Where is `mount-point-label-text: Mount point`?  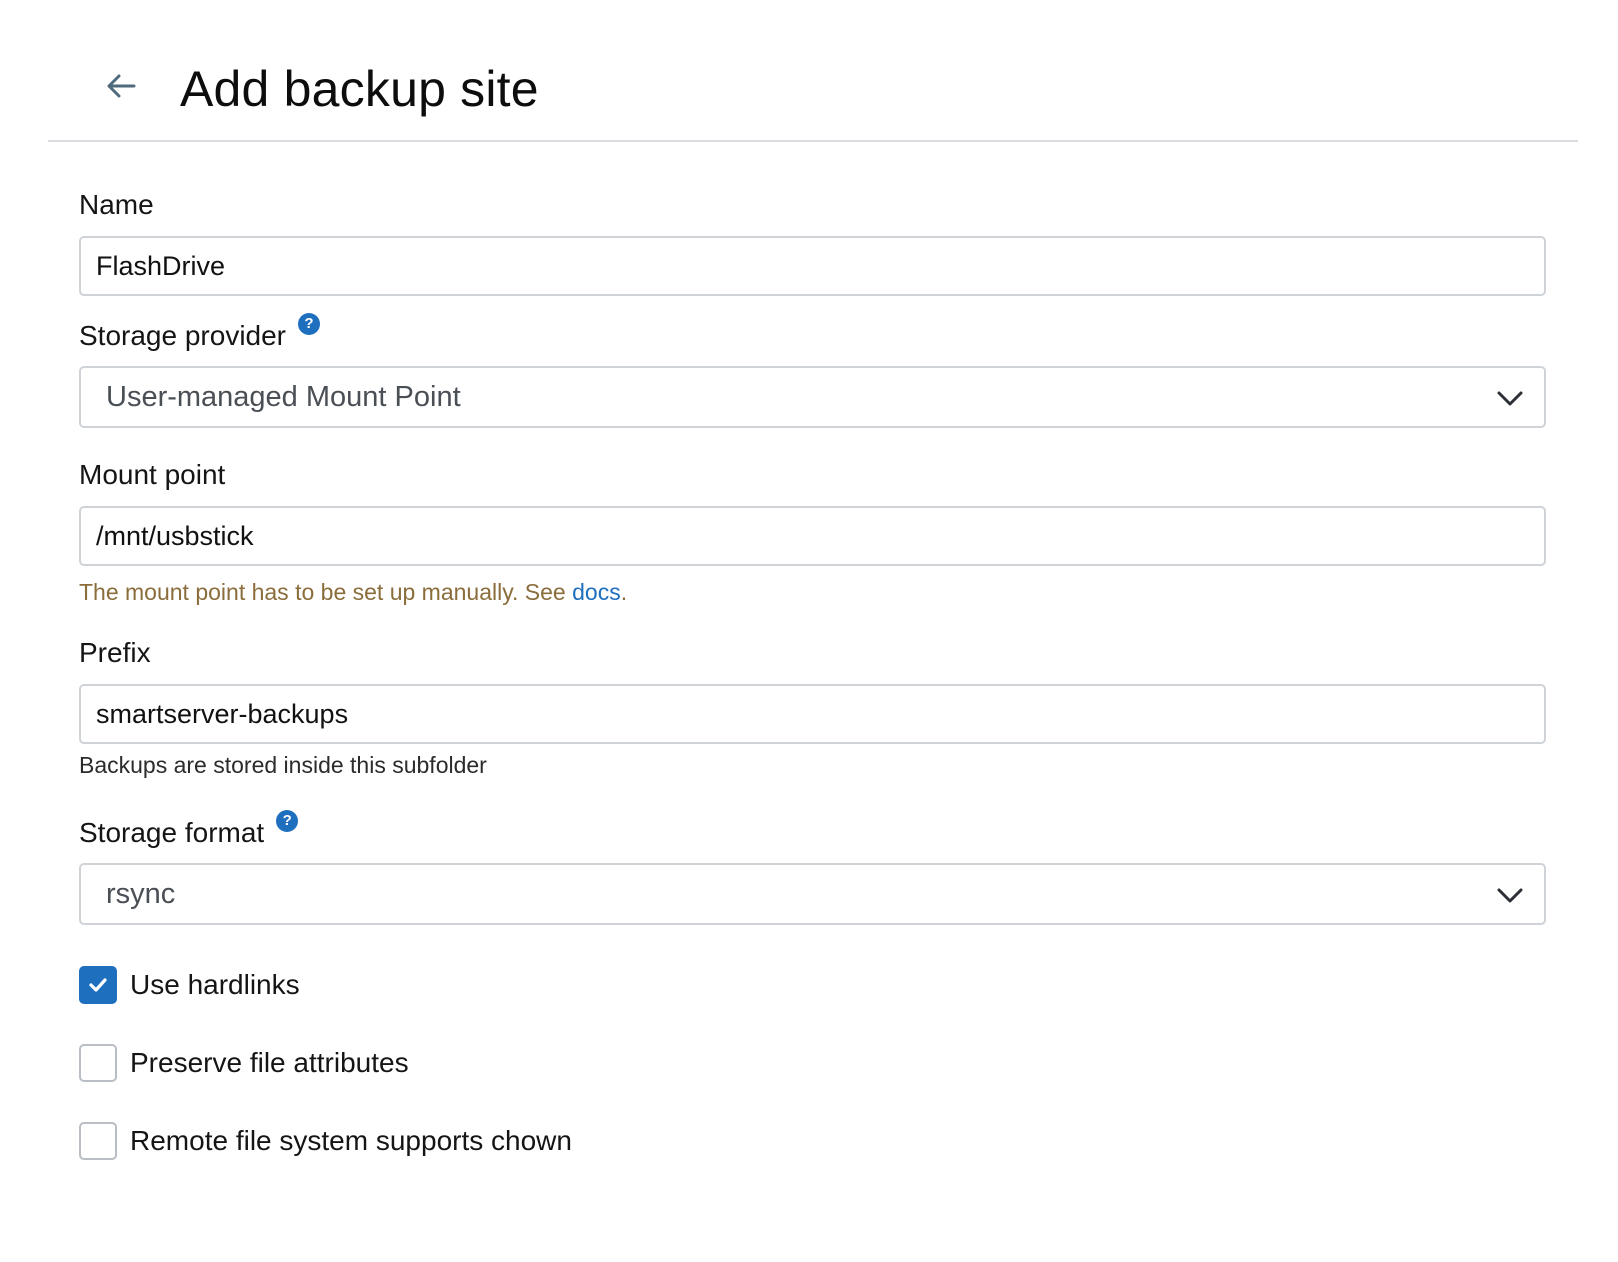
mount-point-label-text: Mount point is located at coordinates (152, 474).